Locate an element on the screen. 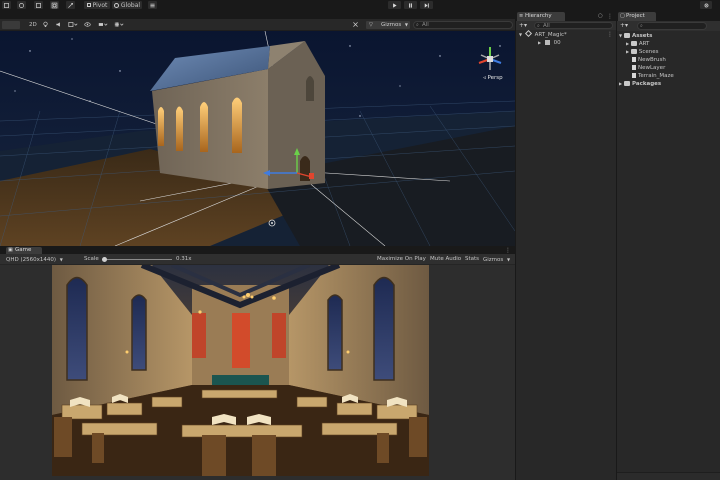 This screenshot has width=720, height=480. game-tab-strip: ▣ Game ⋮ is located at coordinates (257, 250).